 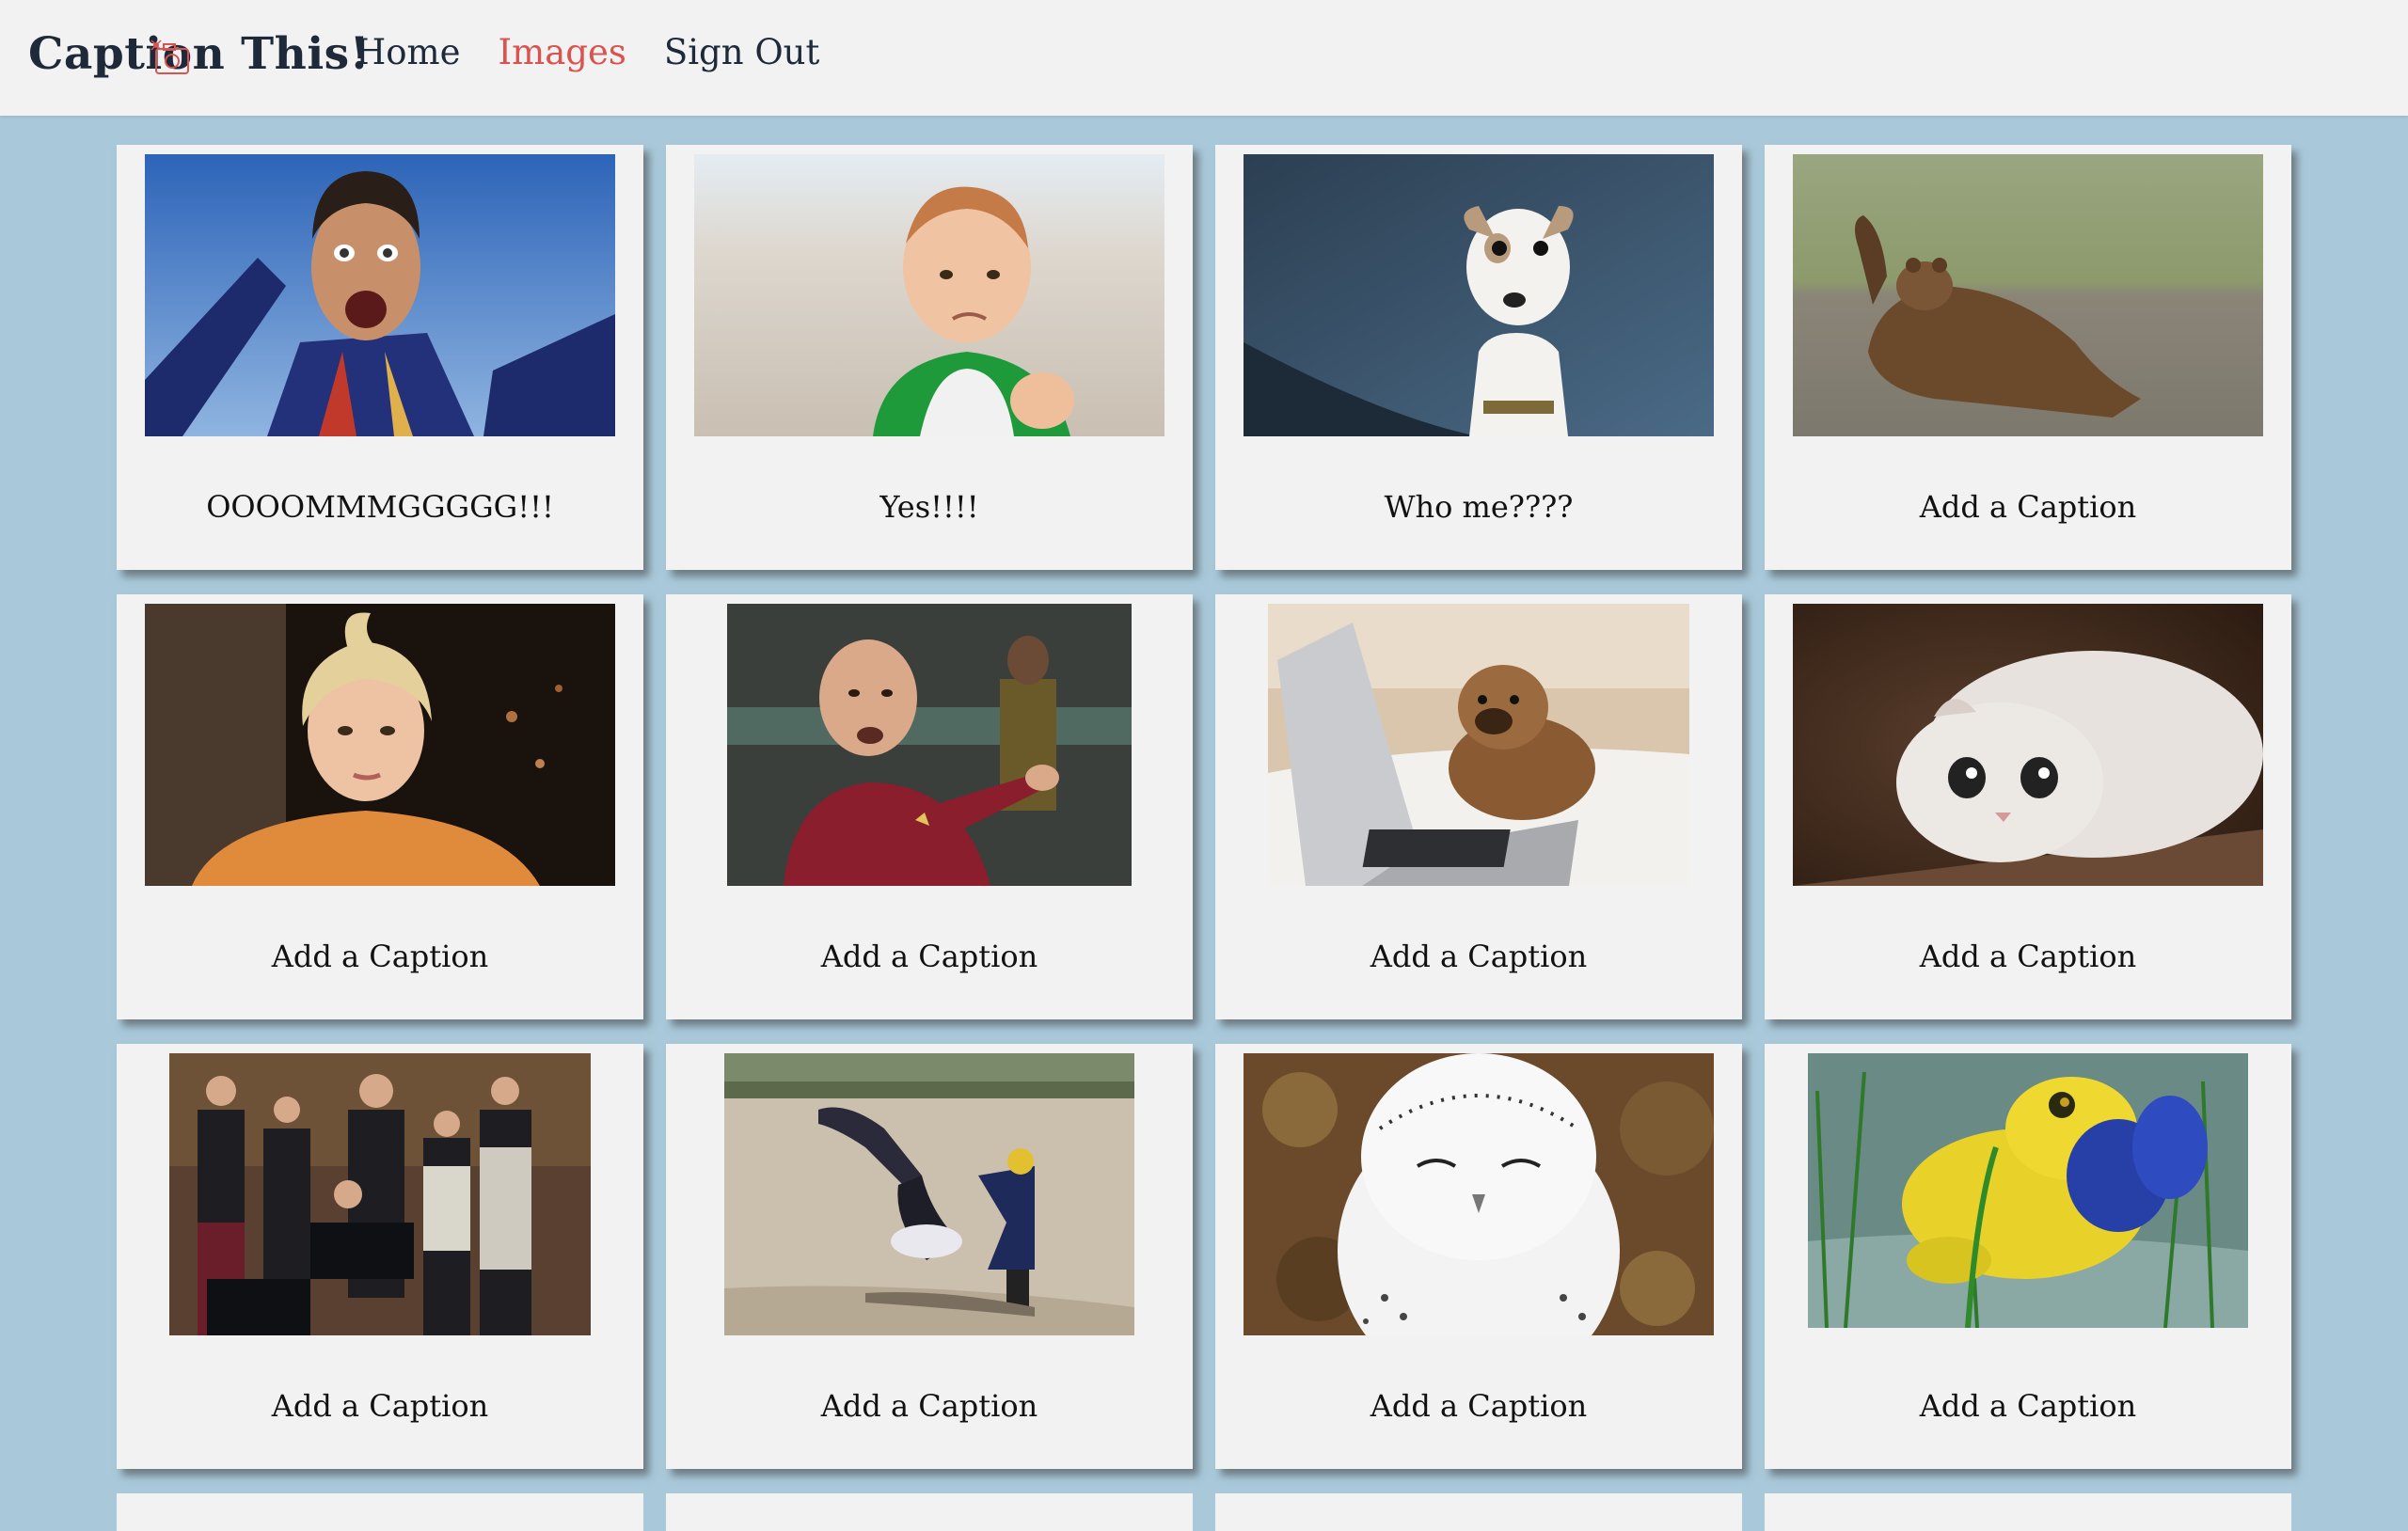 What do you see at coordinates (562, 52) in the screenshot?
I see `nav-images-link: Images` at bounding box center [562, 52].